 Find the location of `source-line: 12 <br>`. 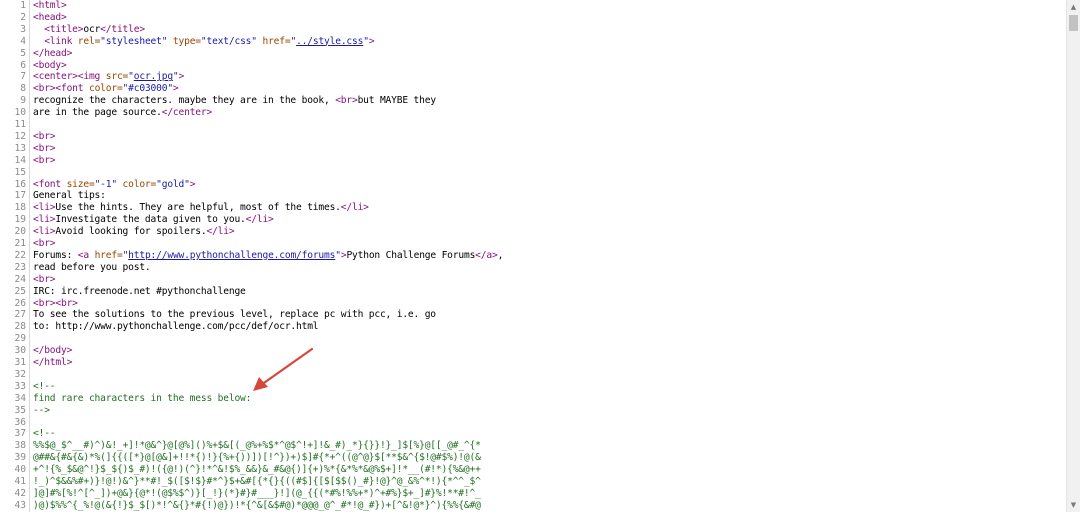

source-line: 12 <br> is located at coordinates (533, 136).